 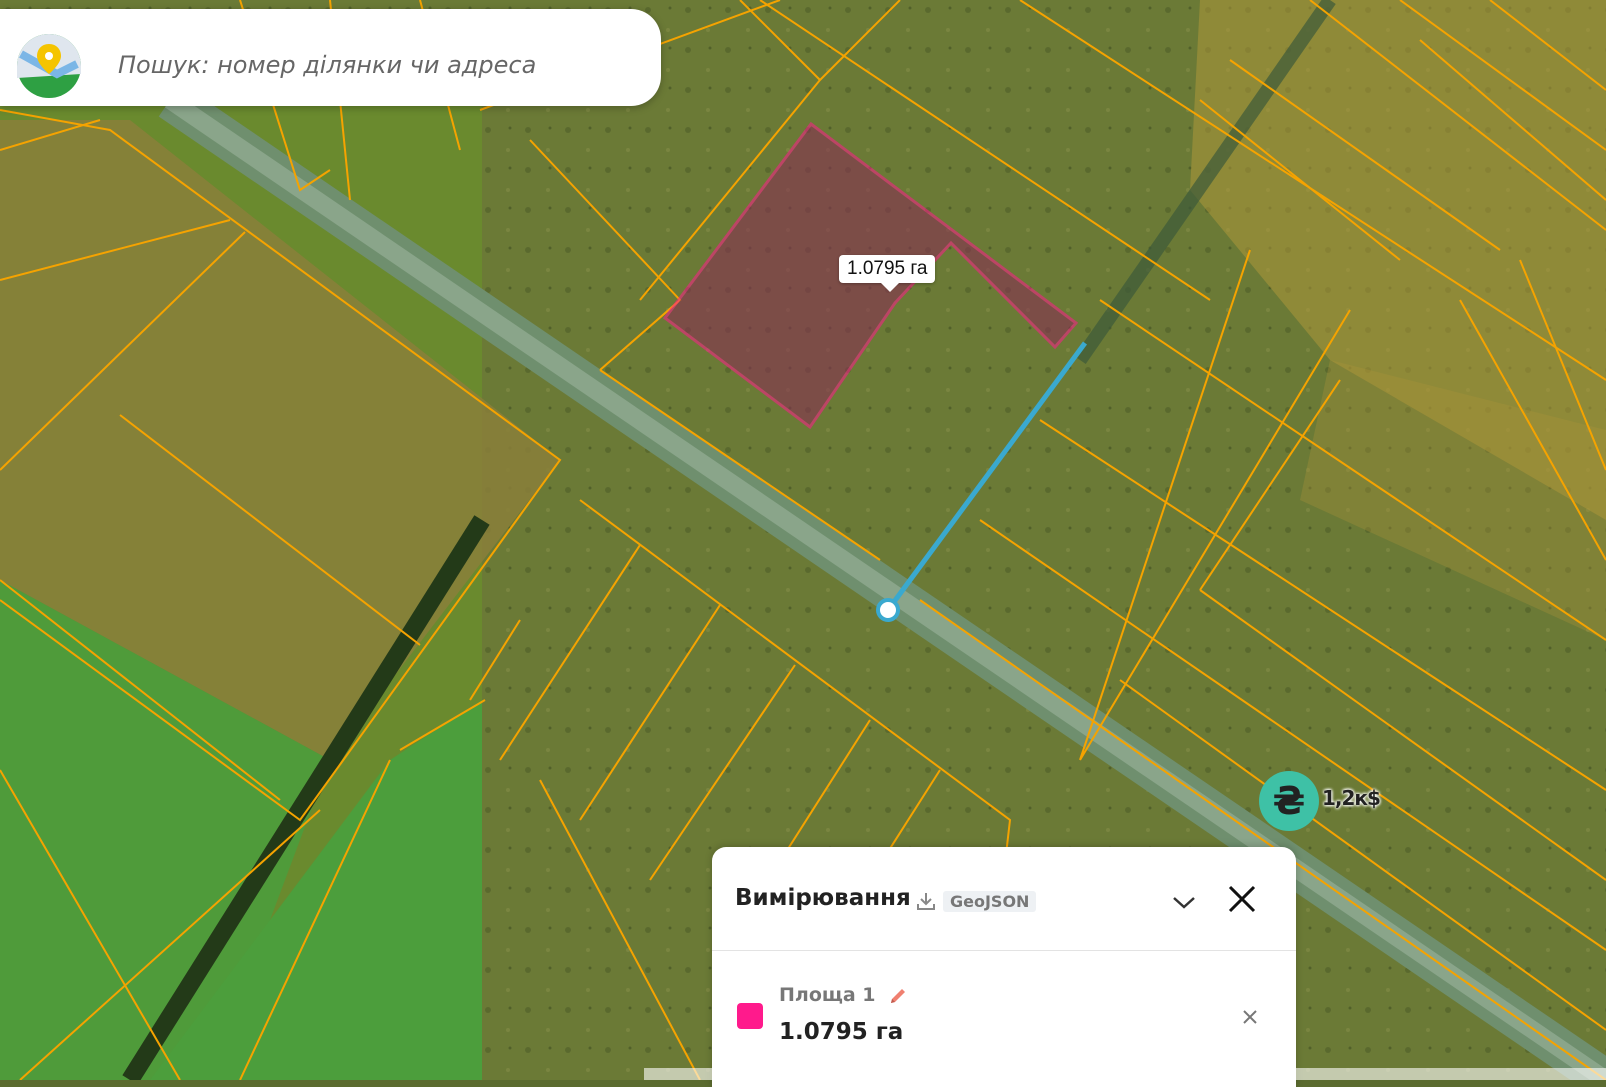 What do you see at coordinates (1004, 967) in the screenshot?
I see `measurement-panel: Вимірювання GeoJSON Площа 1 1.0795 га` at bounding box center [1004, 967].